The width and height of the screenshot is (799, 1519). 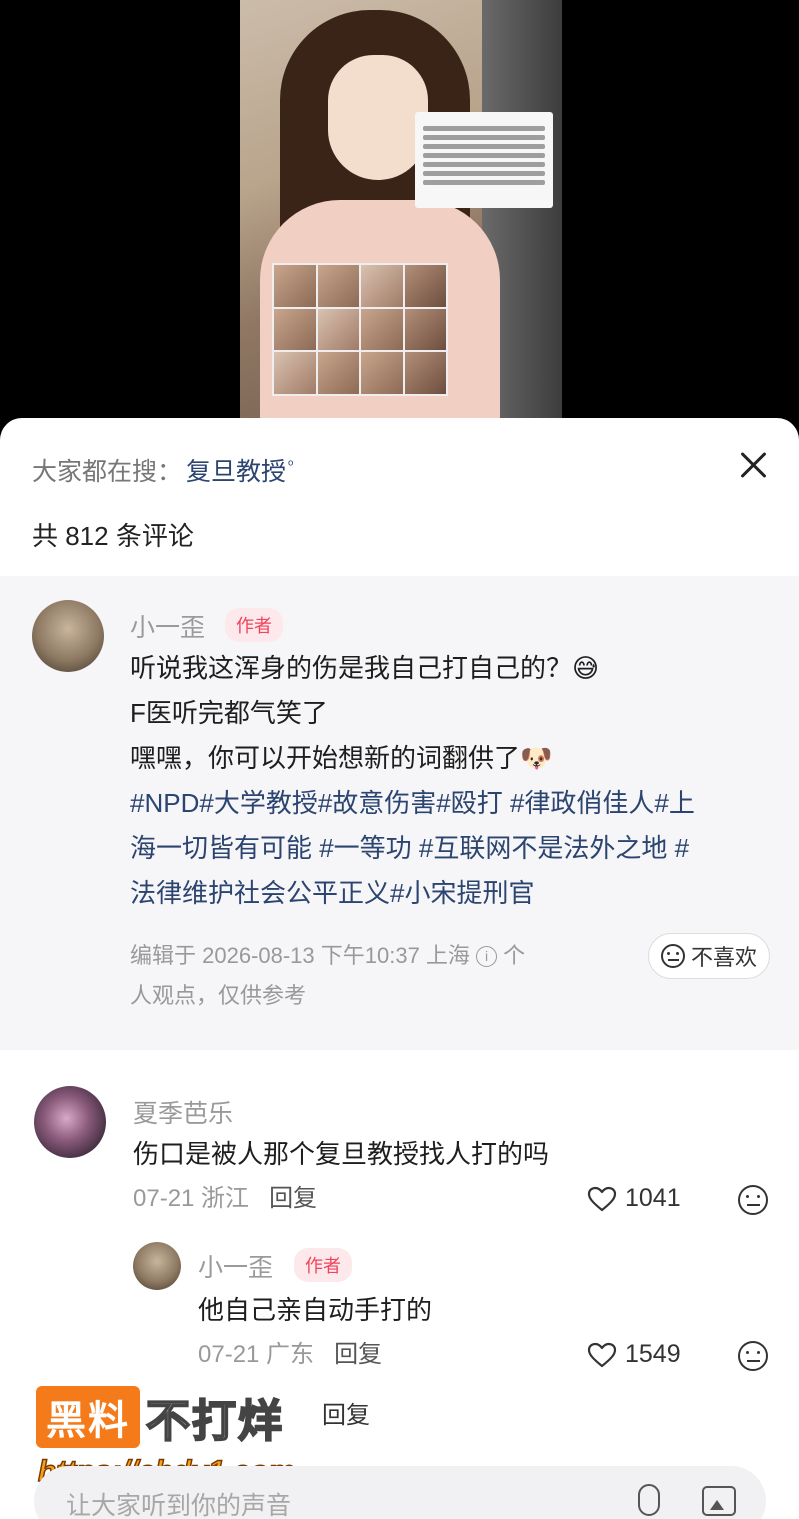 What do you see at coordinates (365, 668) in the screenshot?
I see `comment-text-line: 听说我这浑身的伤是我自己打自己的？😅` at bounding box center [365, 668].